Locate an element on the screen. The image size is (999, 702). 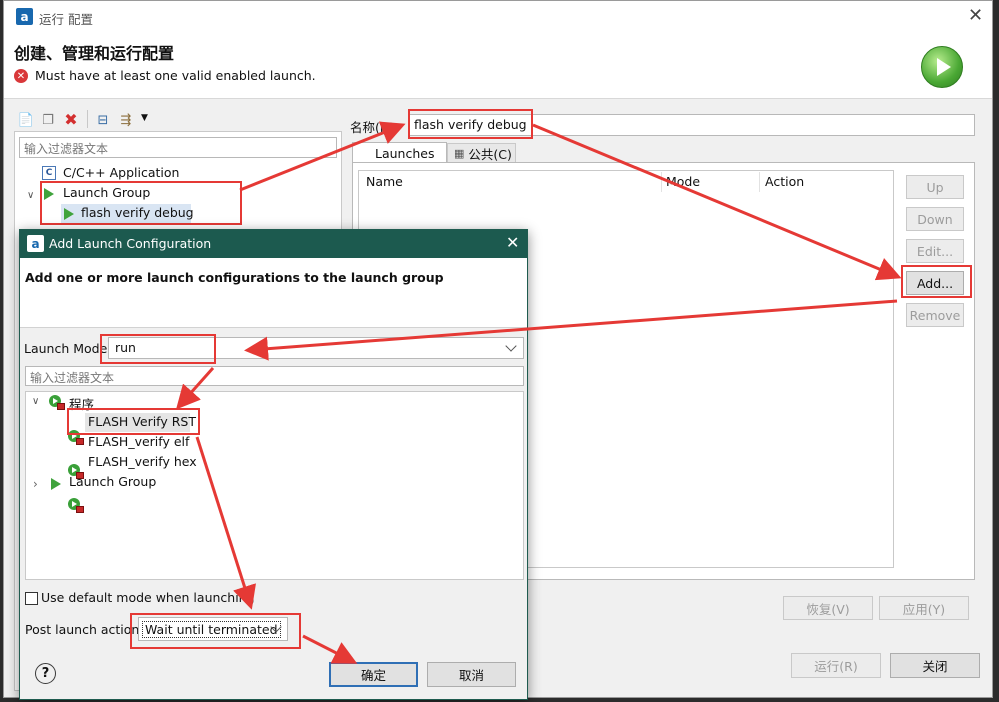
arrow-to-post-launch is located at coordinates (225, 523).